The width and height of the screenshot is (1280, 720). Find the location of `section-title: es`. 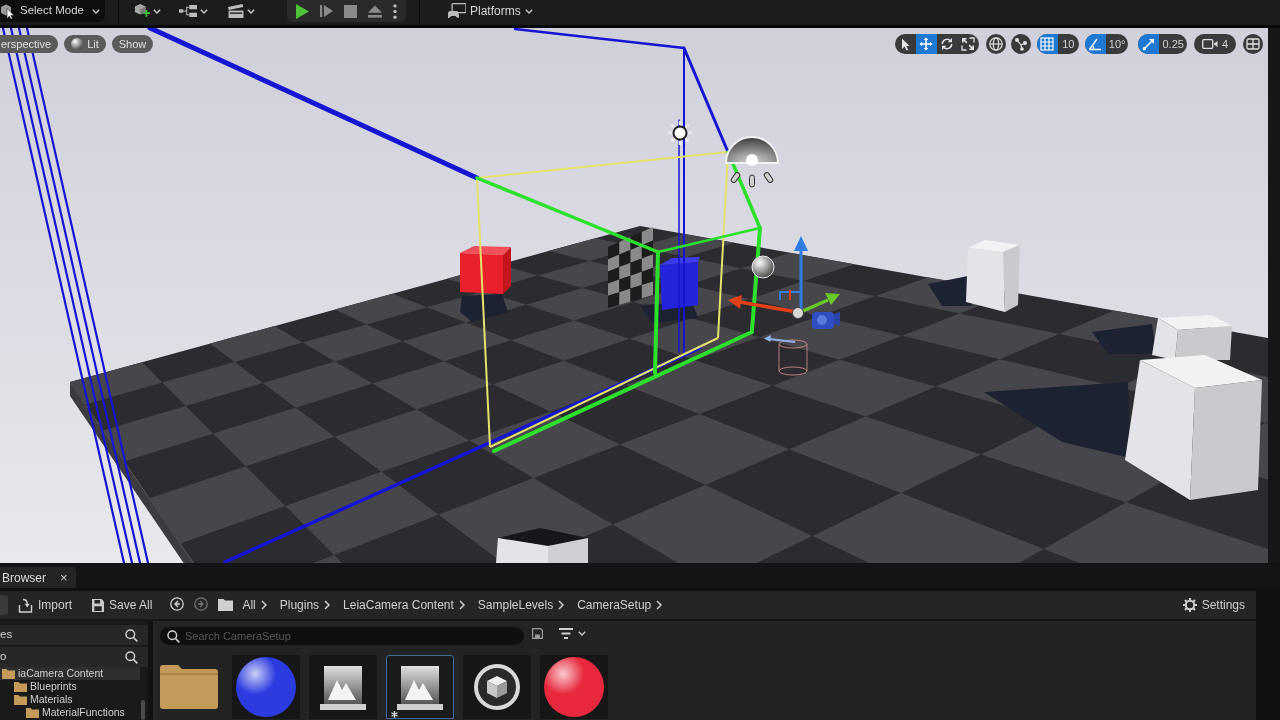

section-title: es is located at coordinates (6, 635).